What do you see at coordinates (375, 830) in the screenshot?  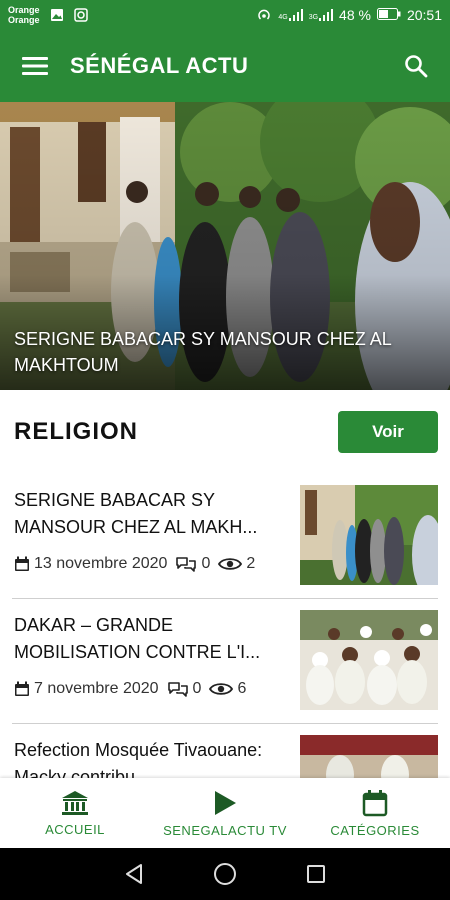 I see `nav-label: CATÉGORIES` at bounding box center [375, 830].